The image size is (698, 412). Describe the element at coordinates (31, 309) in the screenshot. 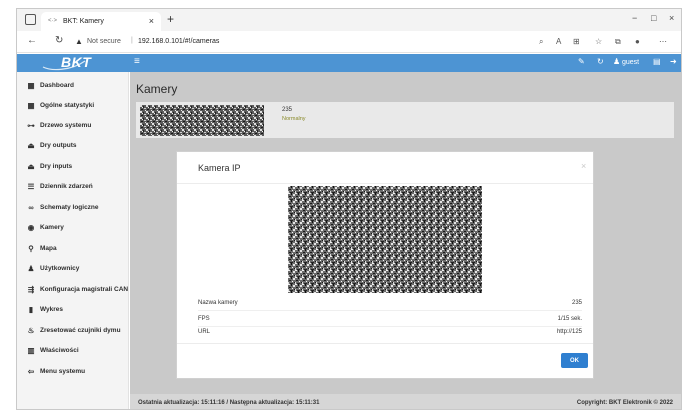

I see `bar-chart-icon: ▮` at that location.